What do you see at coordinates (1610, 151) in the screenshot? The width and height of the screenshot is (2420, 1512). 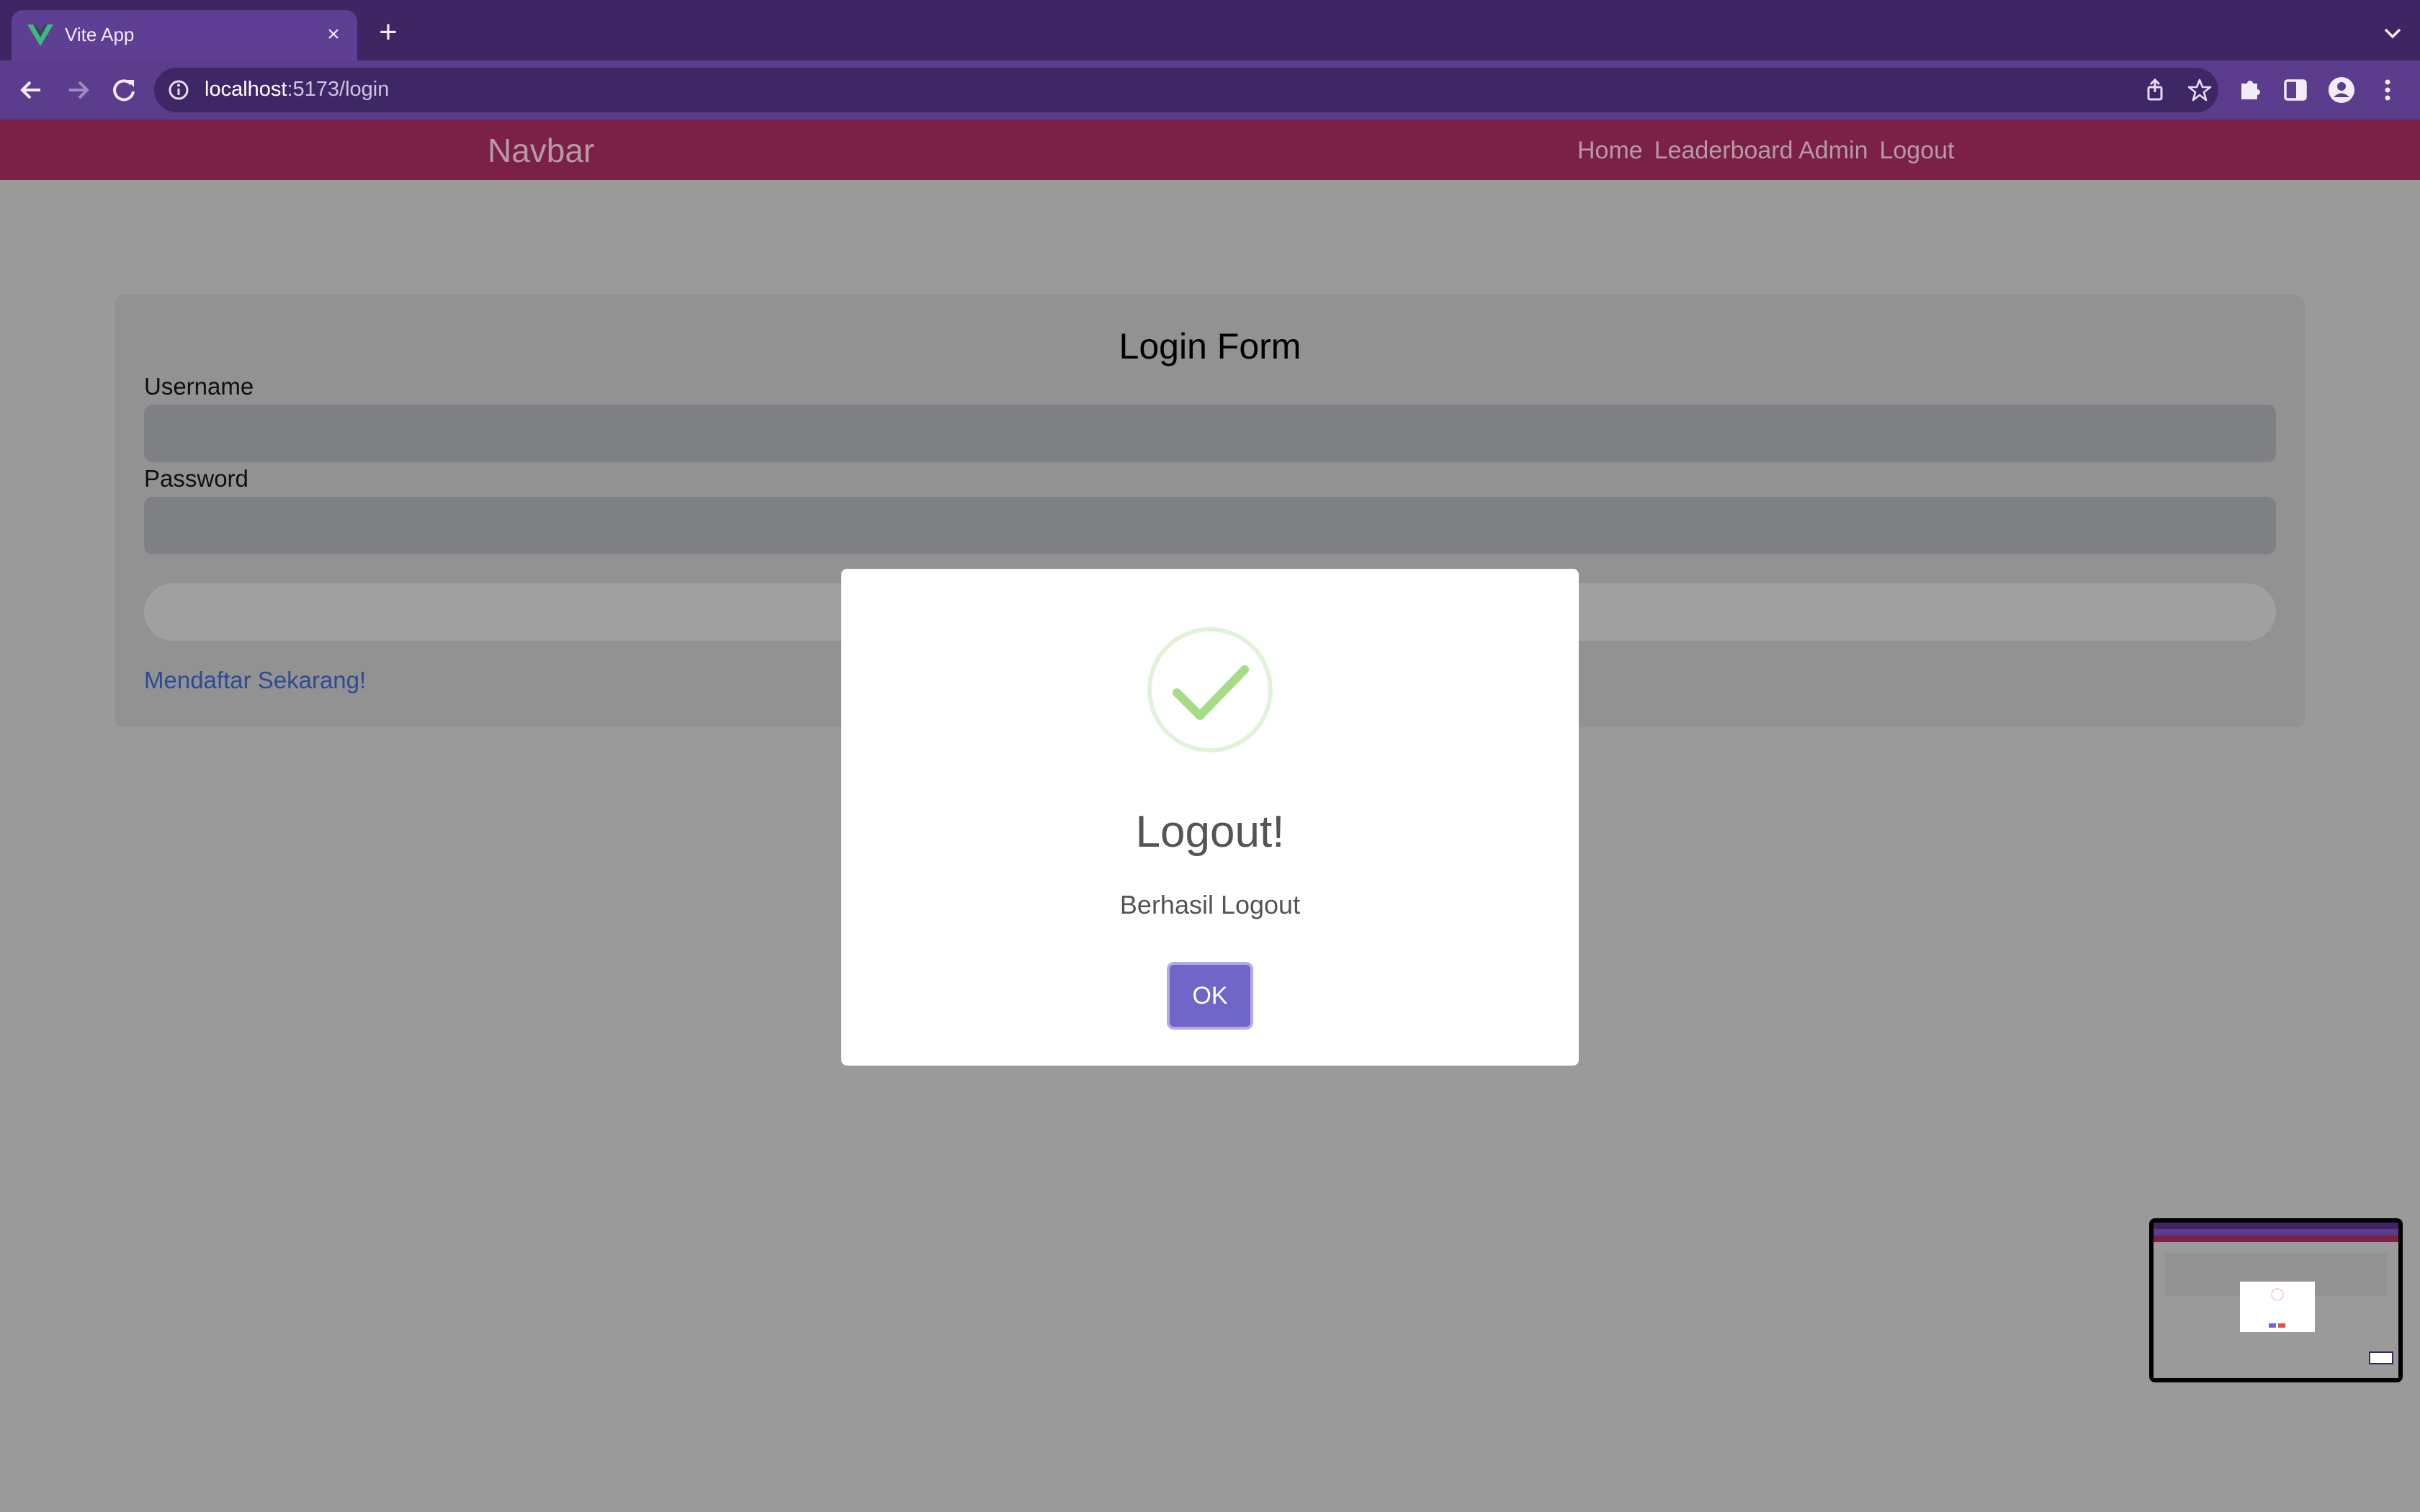 I see `nav-link-home: Home` at bounding box center [1610, 151].